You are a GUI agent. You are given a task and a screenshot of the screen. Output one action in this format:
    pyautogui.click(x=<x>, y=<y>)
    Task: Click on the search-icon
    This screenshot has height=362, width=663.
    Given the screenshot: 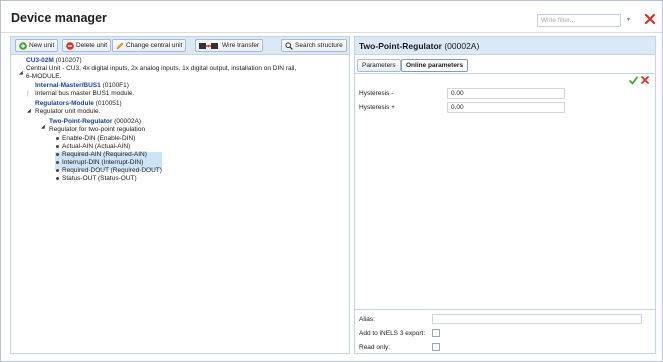 What is the action you would take?
    pyautogui.click(x=289, y=46)
    